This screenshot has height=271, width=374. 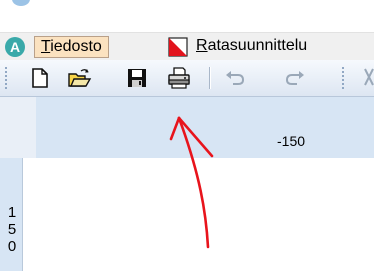 I want to click on menu-item-label: iedosto, so click(x=76, y=46).